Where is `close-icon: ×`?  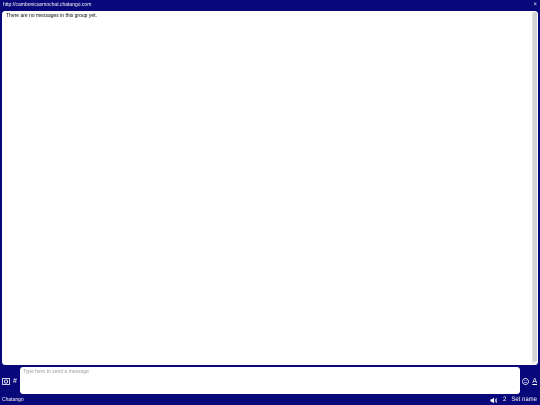 close-icon: × is located at coordinates (535, 5).